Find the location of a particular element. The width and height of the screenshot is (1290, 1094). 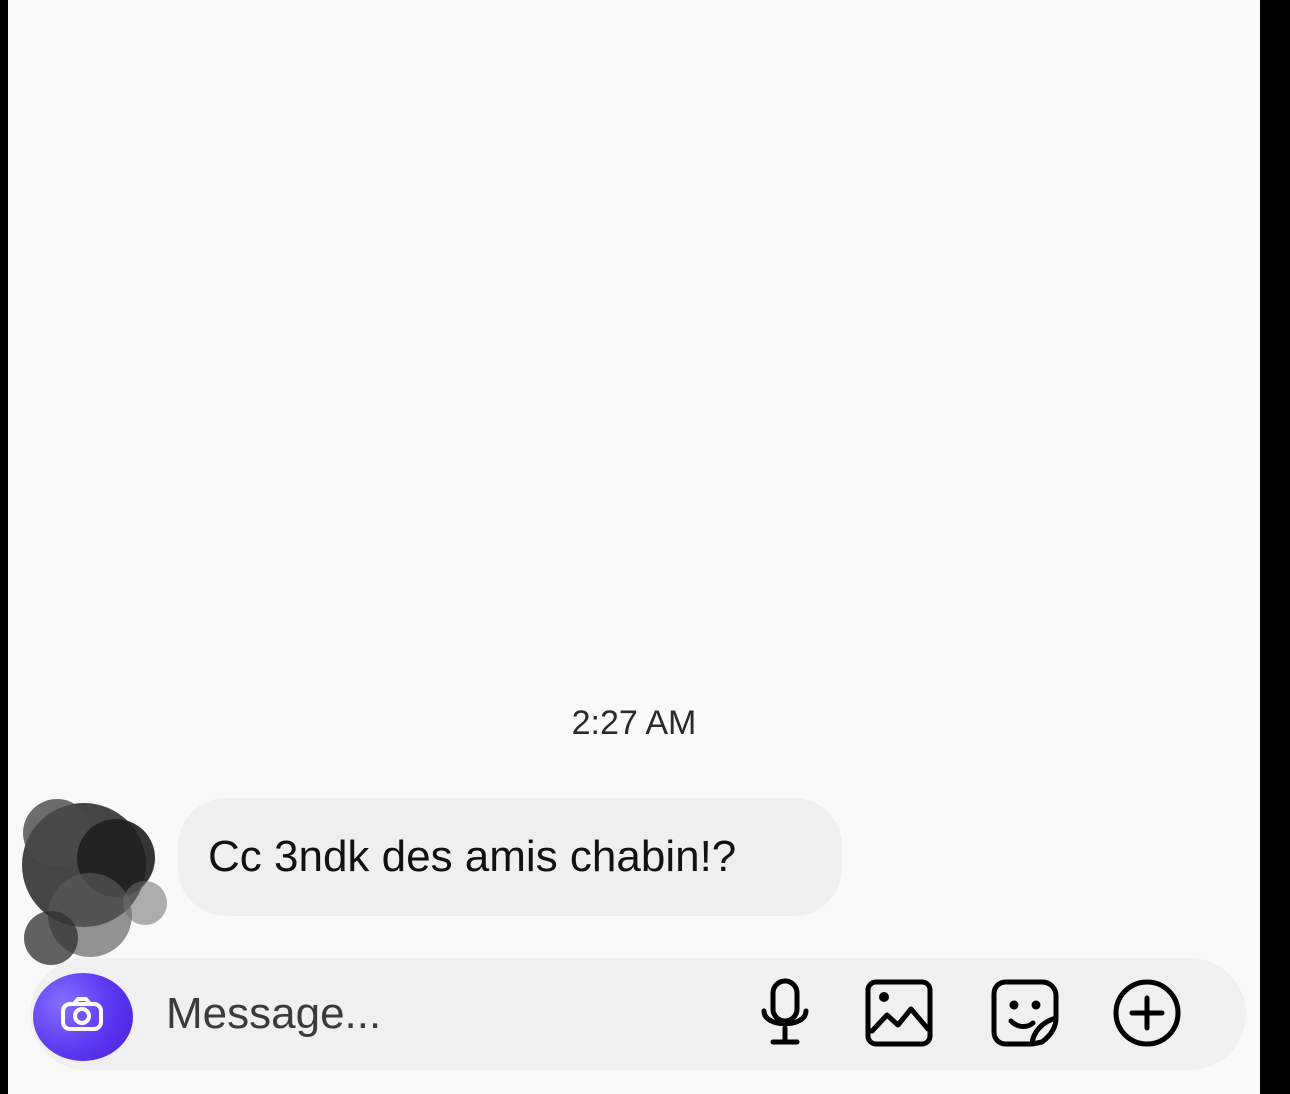

gallery-icon is located at coordinates (899, 1013).